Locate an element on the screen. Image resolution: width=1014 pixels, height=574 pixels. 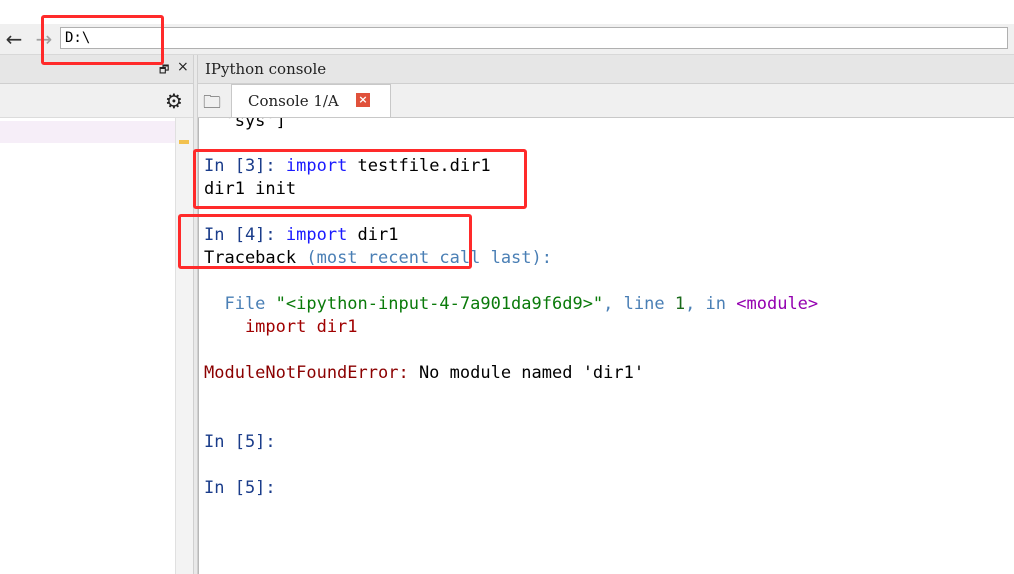
console-line: import dir1 is located at coordinates (281, 327).